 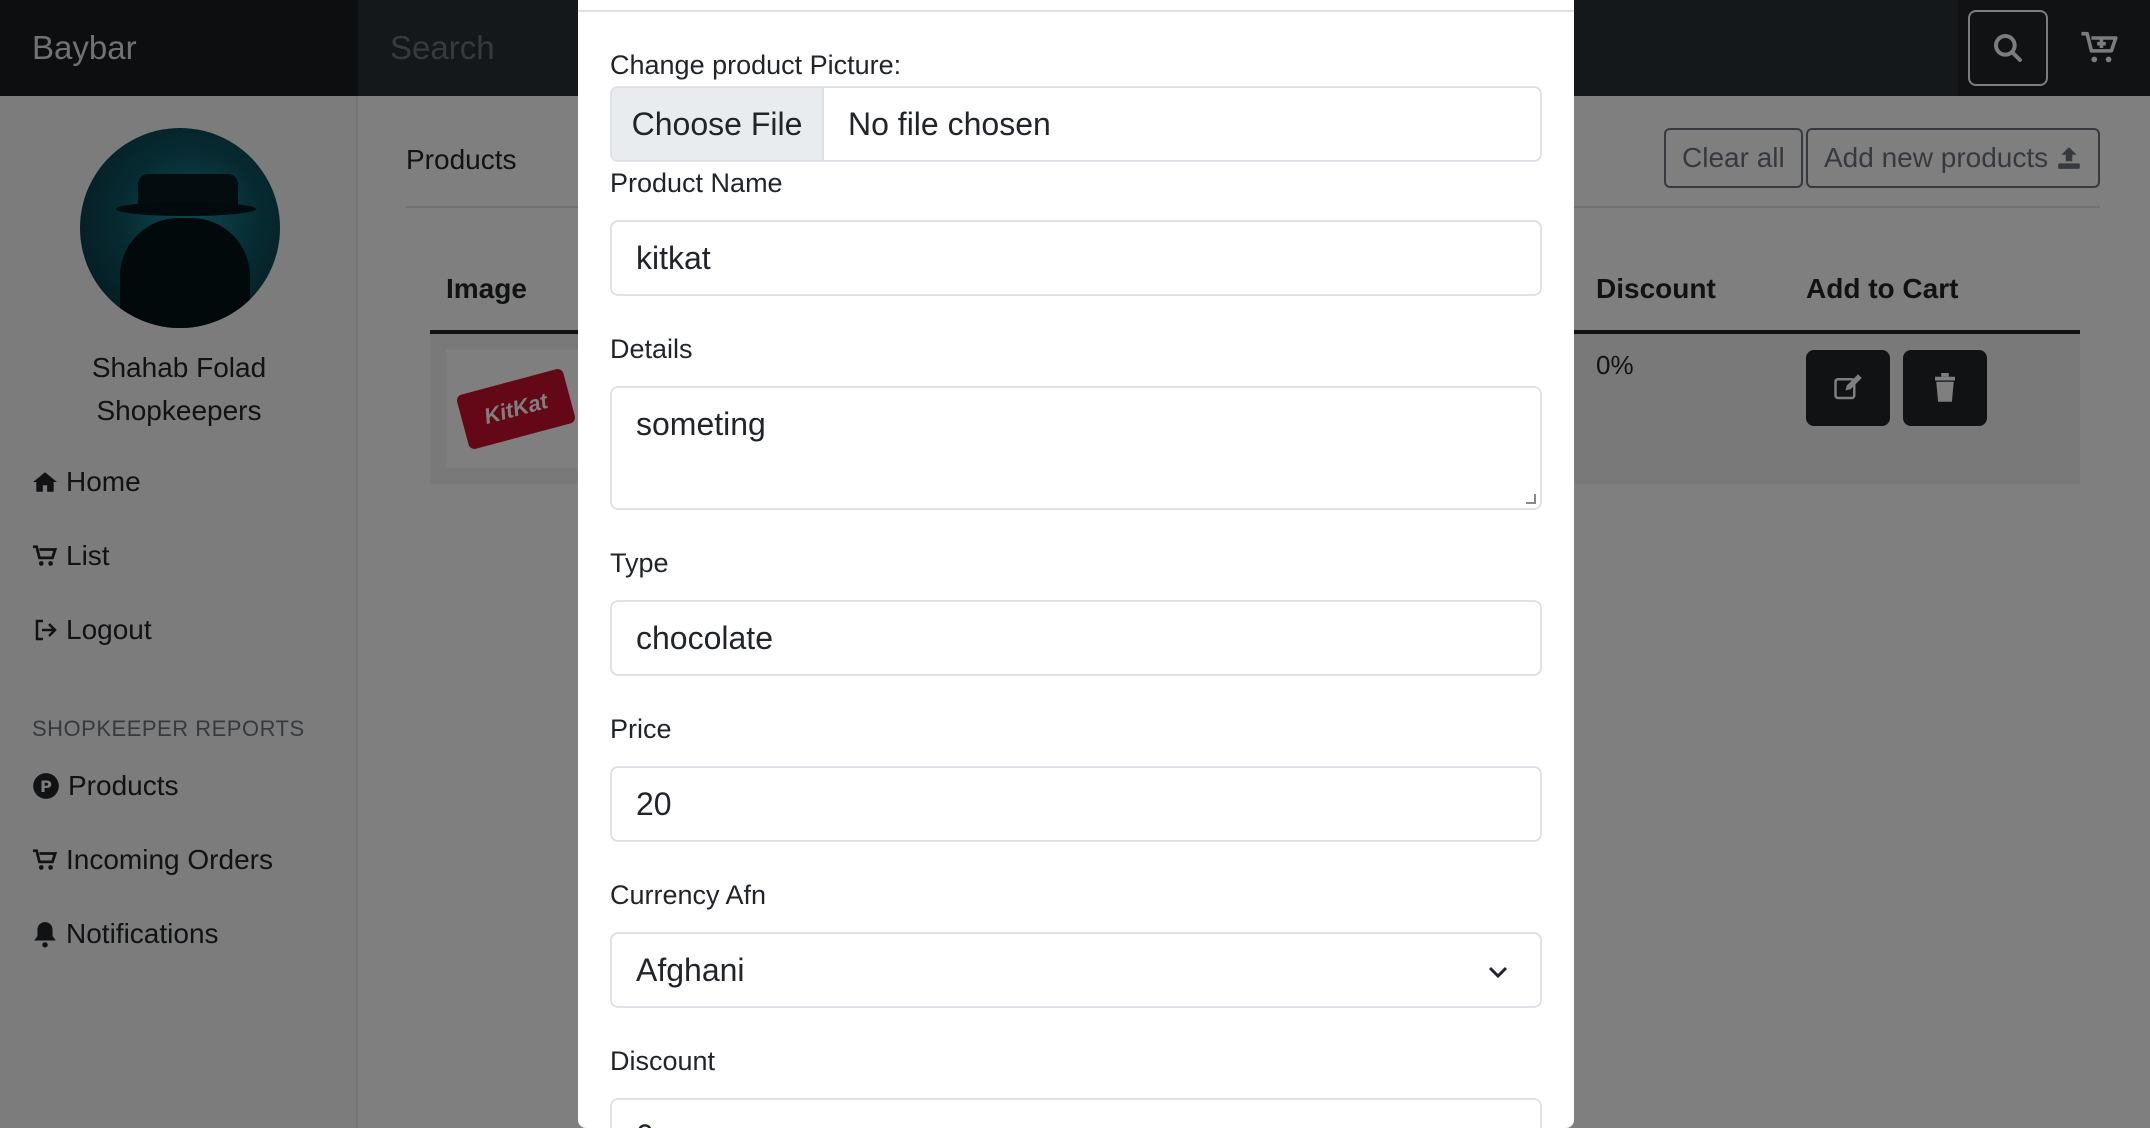 What do you see at coordinates (639, 563) in the screenshot?
I see `type-label: Type` at bounding box center [639, 563].